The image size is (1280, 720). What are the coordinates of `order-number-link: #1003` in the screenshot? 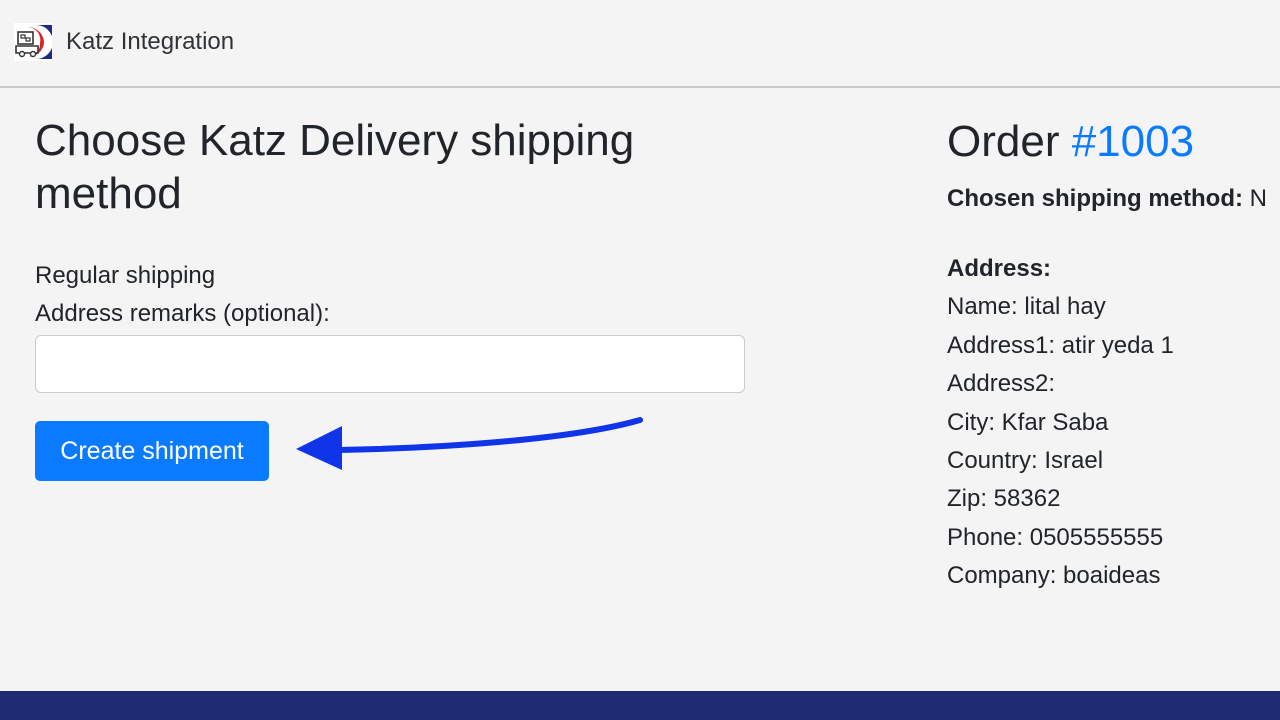 It's located at (1133, 141).